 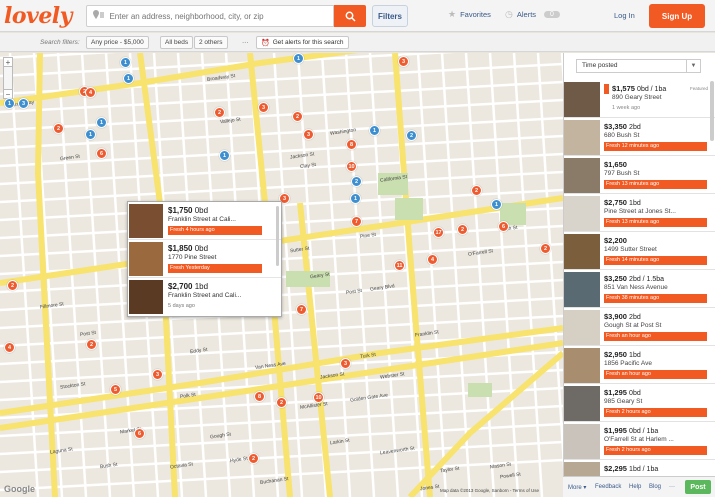 I want to click on search-box, so click(x=210, y=16).